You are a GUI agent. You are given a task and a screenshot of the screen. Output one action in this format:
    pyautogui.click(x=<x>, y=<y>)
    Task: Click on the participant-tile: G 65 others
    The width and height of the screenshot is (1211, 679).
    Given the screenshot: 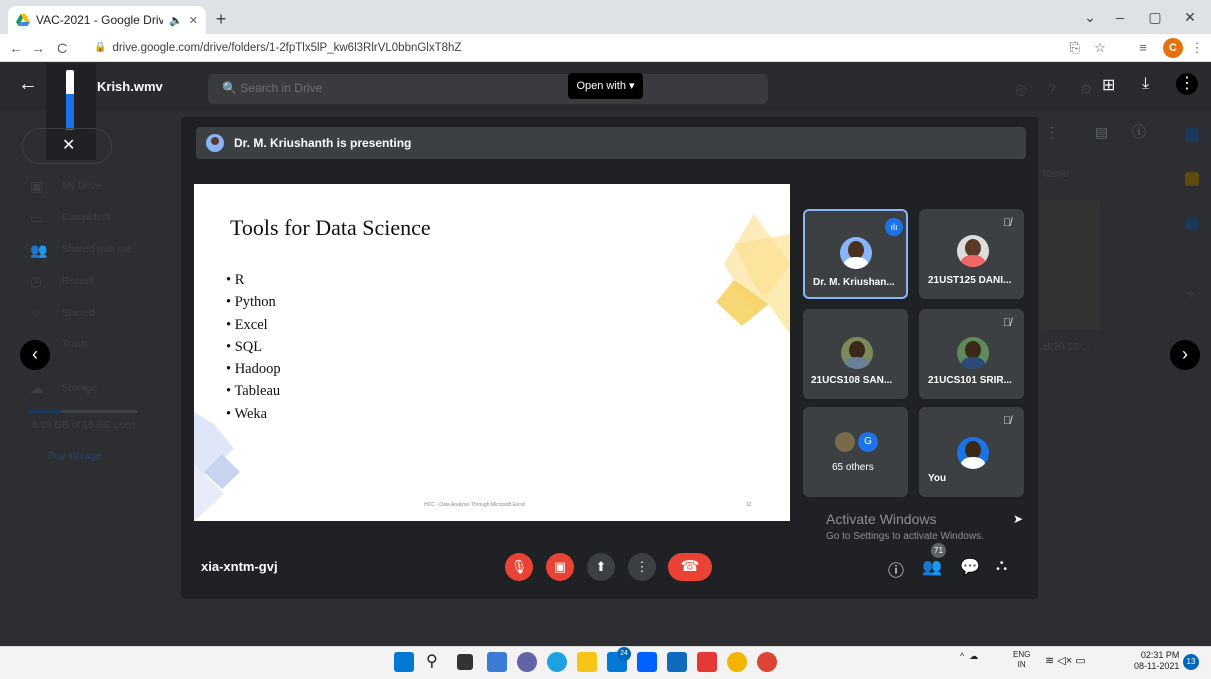 What is the action you would take?
    pyautogui.click(x=855, y=452)
    